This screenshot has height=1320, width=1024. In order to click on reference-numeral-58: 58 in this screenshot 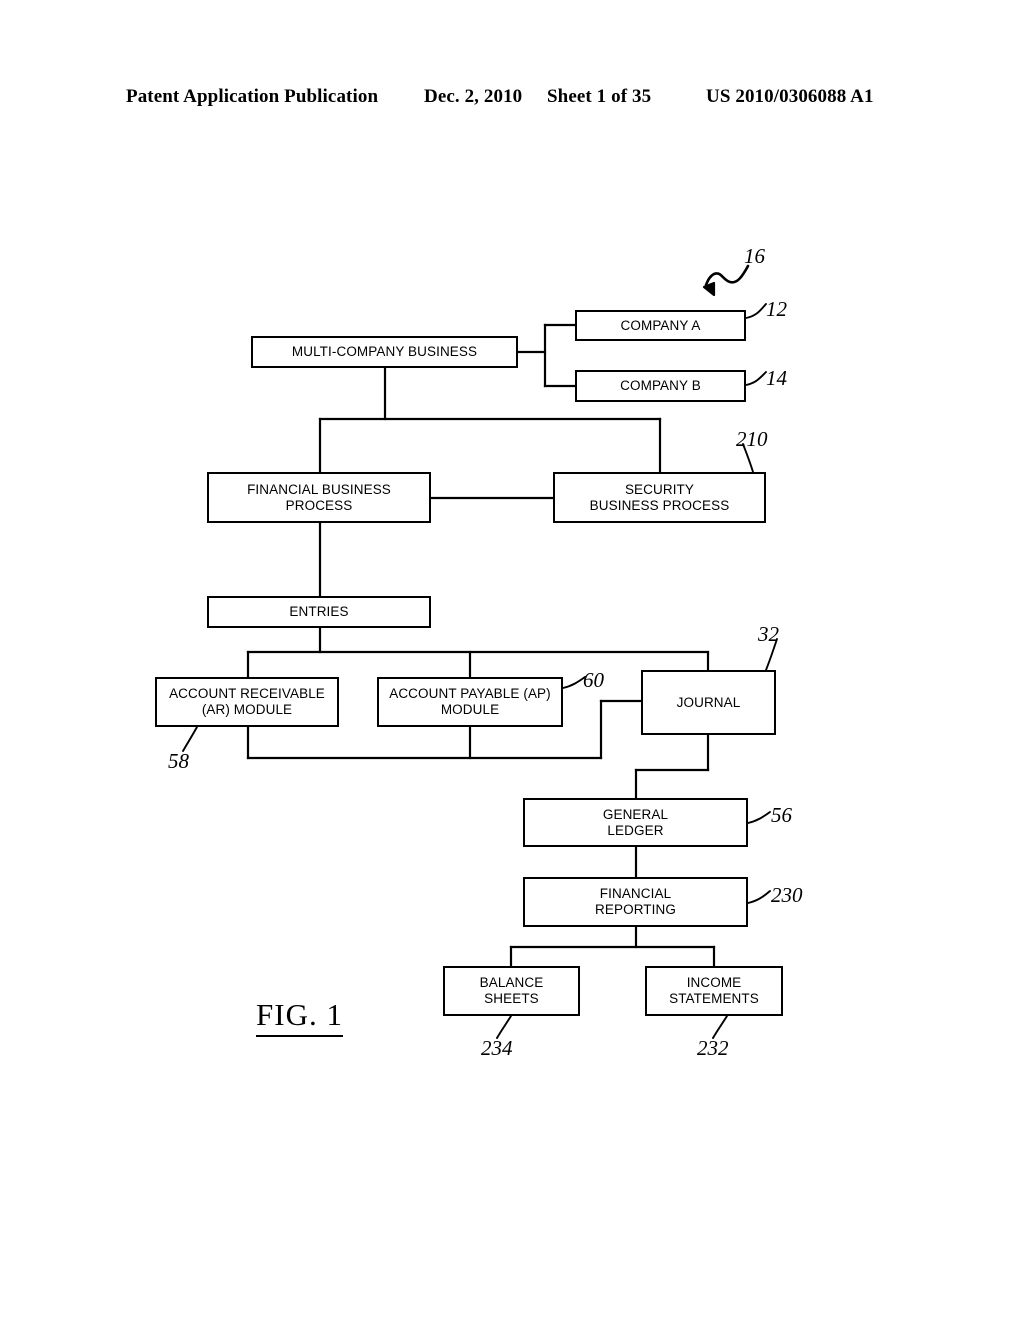, I will do `click(178, 761)`.